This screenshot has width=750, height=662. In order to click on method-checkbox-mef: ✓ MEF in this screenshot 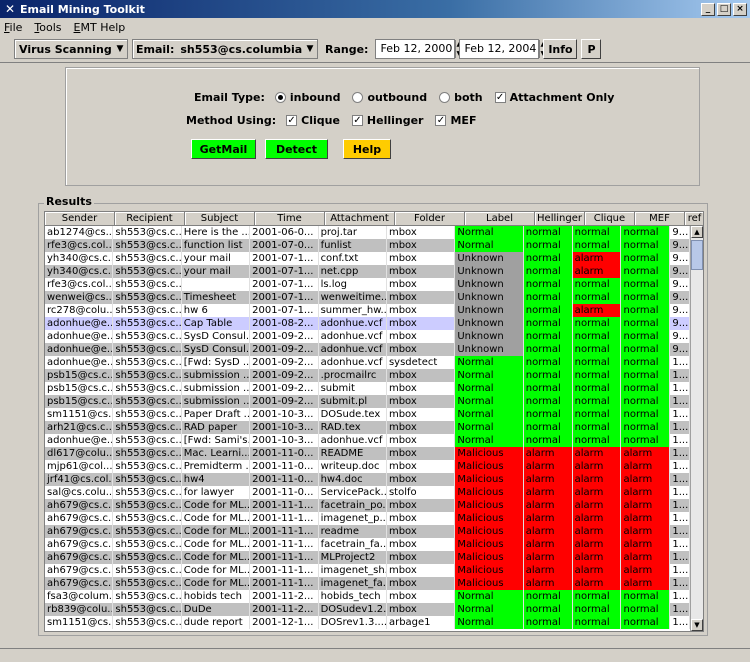, I will do `click(455, 120)`.